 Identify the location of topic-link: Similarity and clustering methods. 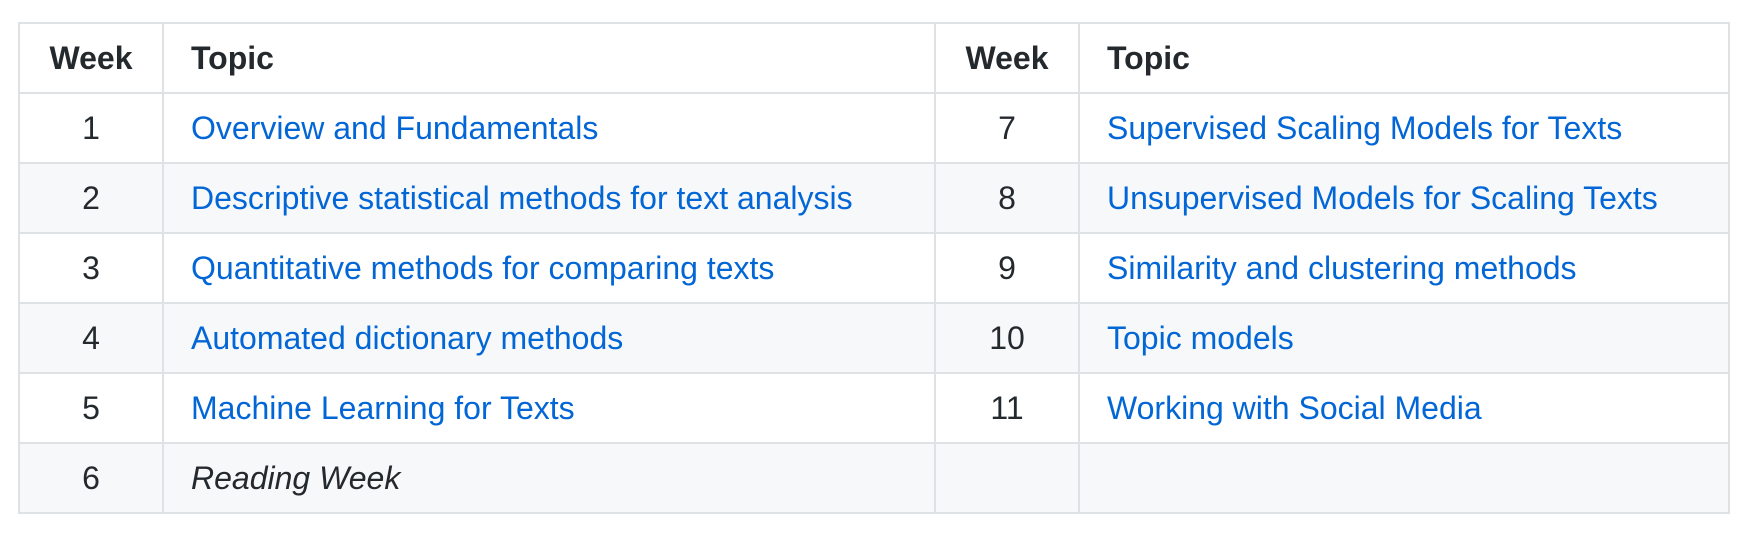
(1342, 268).